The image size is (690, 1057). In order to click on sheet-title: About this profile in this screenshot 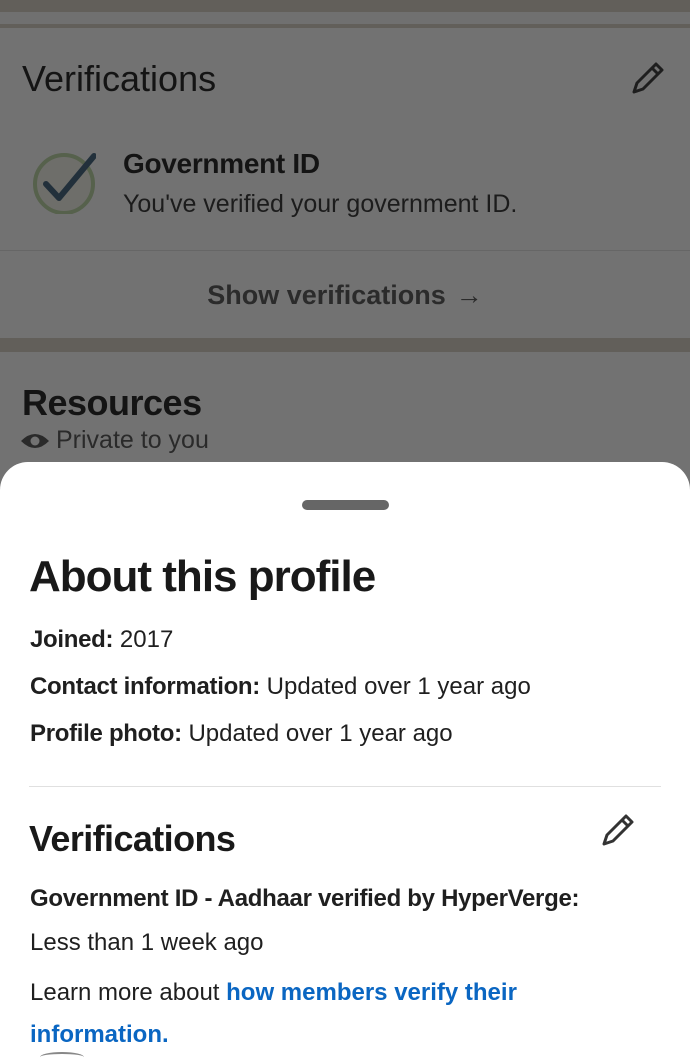, I will do `click(202, 576)`.